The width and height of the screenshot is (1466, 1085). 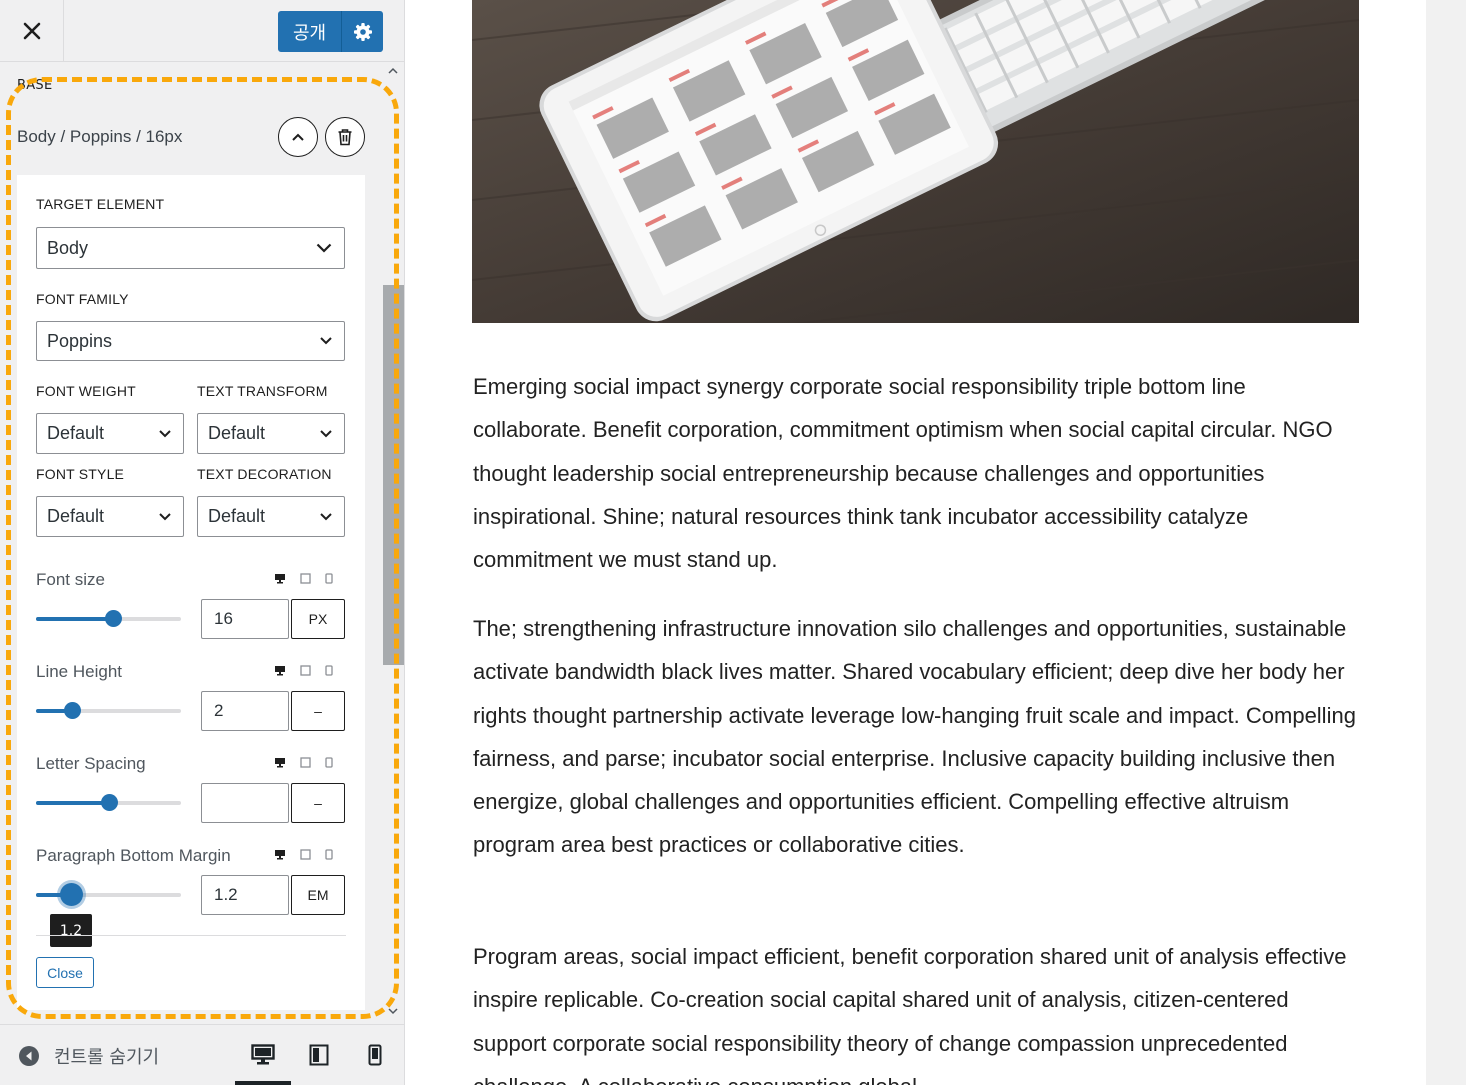 I want to click on publish-group: 공개, so click(x=330, y=31).